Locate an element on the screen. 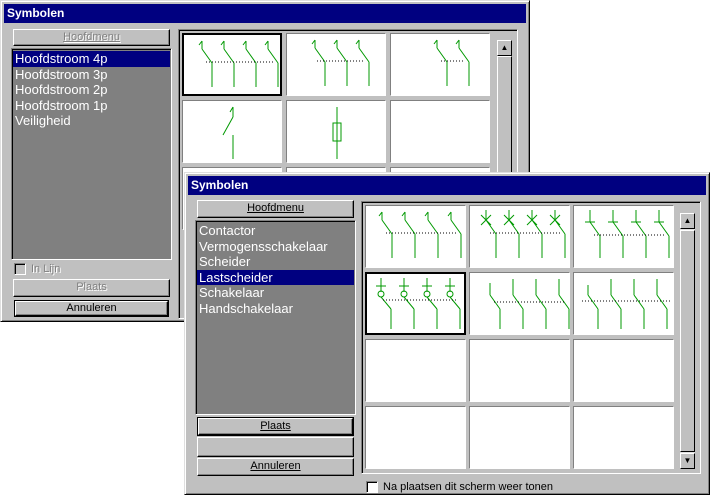 This screenshot has width=713, height=497. list-item: Scheider is located at coordinates (275, 262).